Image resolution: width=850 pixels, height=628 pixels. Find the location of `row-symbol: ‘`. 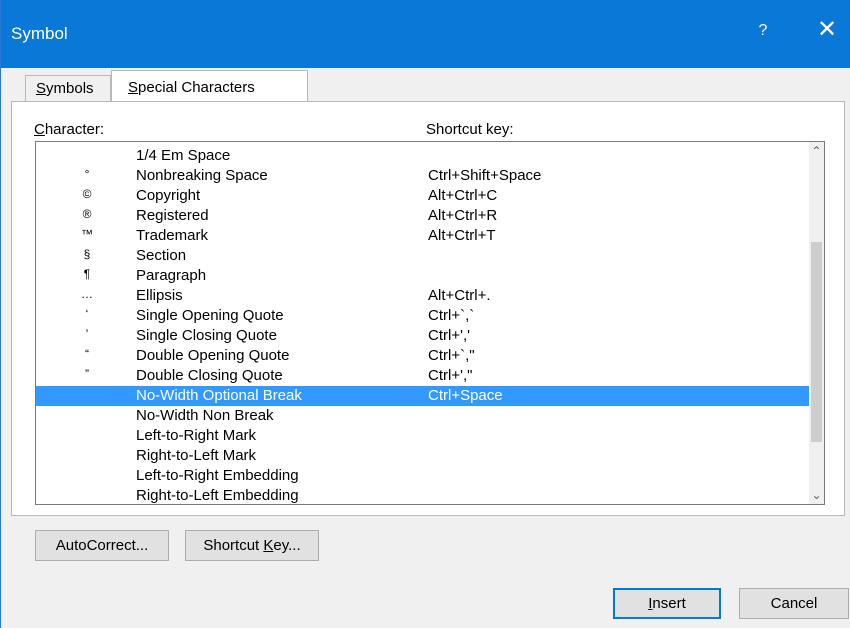

row-symbol: ‘ is located at coordinates (87, 314).